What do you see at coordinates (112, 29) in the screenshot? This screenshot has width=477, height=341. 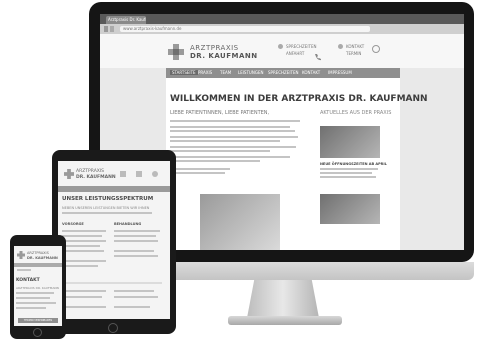 I see `forward-icon` at bounding box center [112, 29].